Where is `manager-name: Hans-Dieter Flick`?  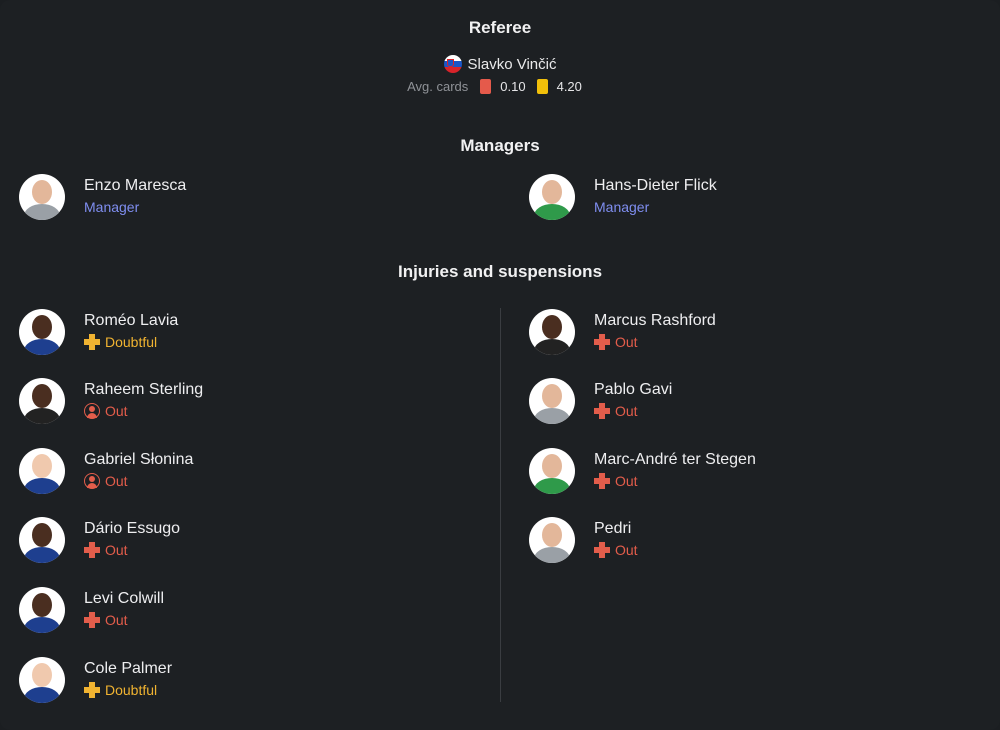 manager-name: Hans-Dieter Flick is located at coordinates (655, 185).